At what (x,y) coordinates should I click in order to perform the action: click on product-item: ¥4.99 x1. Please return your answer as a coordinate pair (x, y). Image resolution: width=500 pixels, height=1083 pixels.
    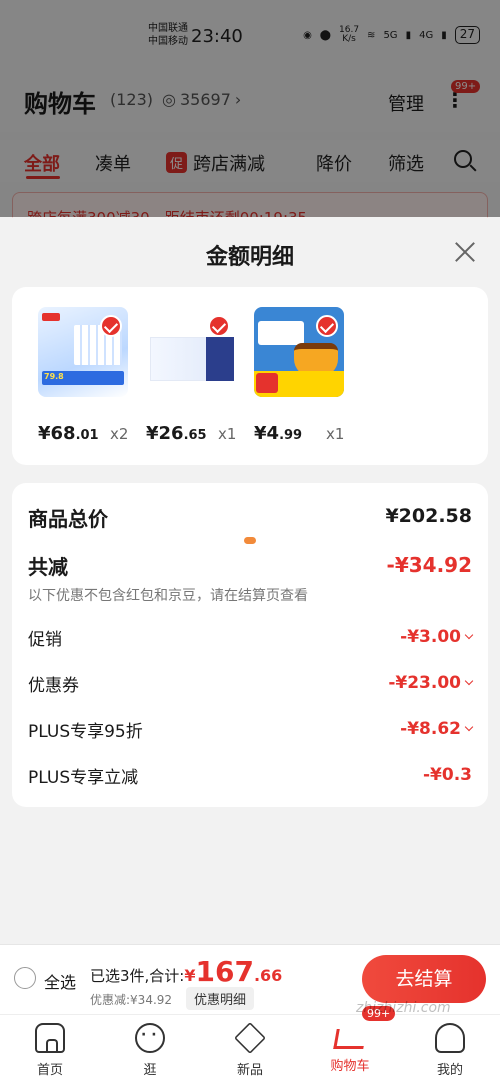
    Looking at the image, I should click on (309, 375).